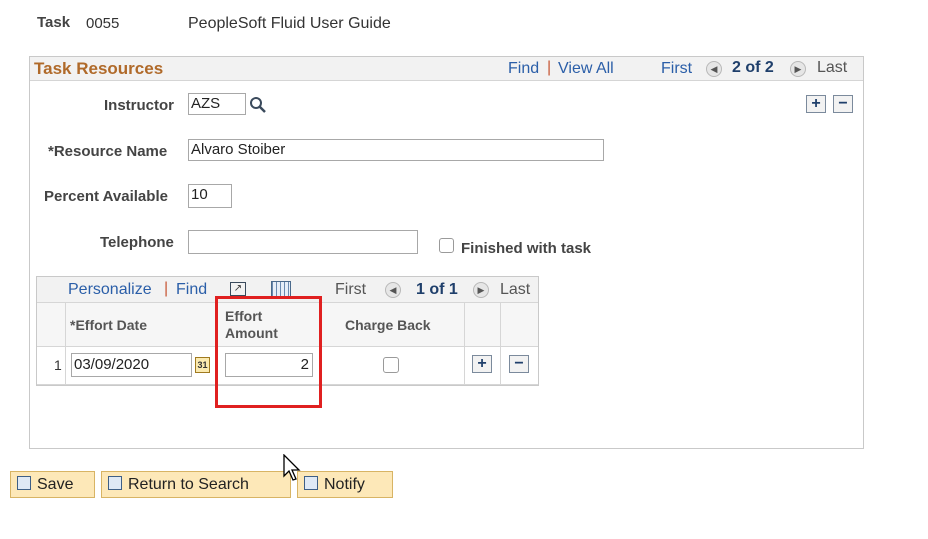 The width and height of the screenshot is (928, 539). Describe the element at coordinates (281, 289) in the screenshot. I see `download-grid-icon` at that location.